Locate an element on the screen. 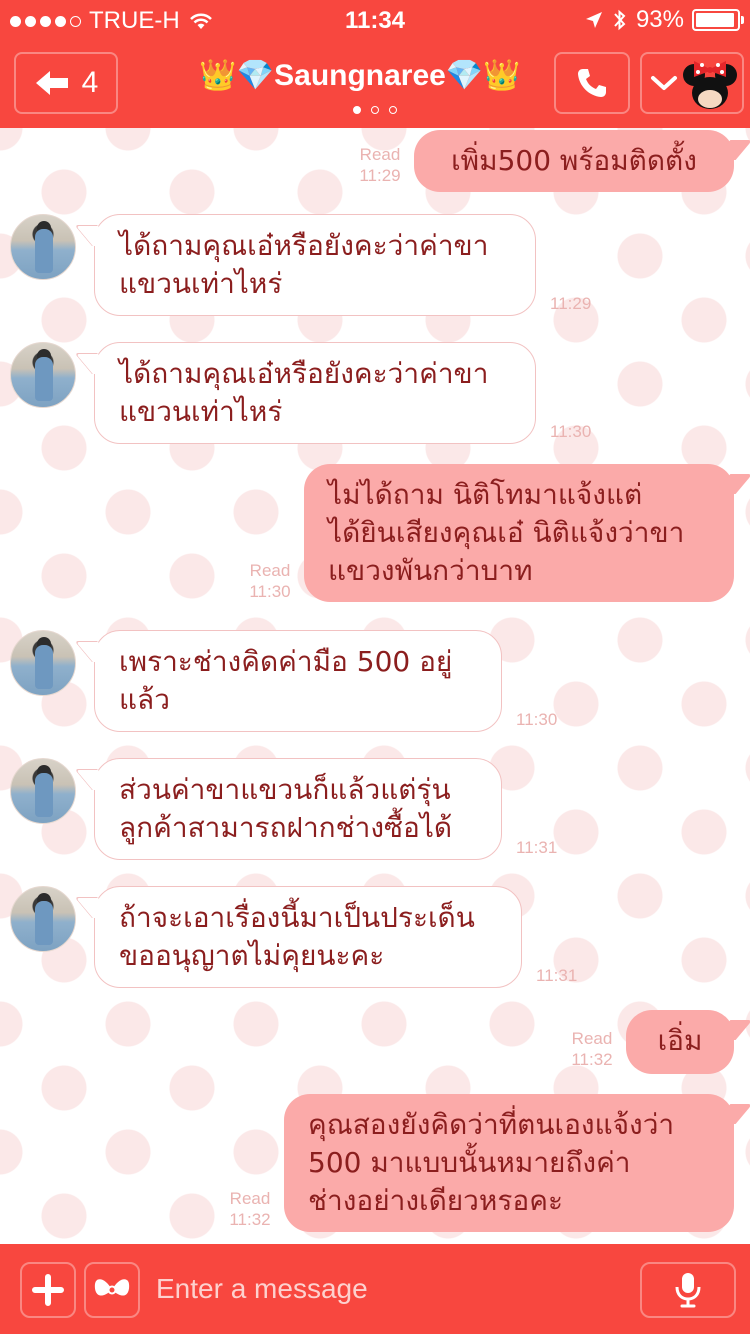 Image resolution: width=750 pixels, height=1334 pixels. message-input is located at coordinates (391, 1289).